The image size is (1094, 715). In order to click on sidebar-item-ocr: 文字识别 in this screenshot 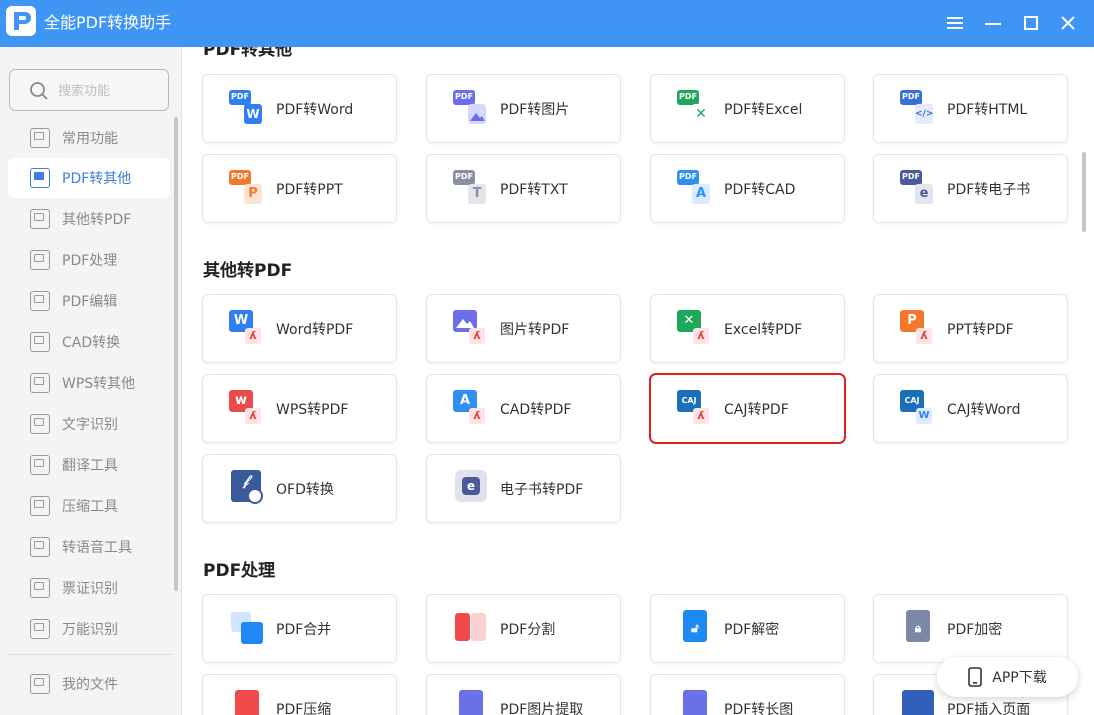, I will do `click(88, 423)`.